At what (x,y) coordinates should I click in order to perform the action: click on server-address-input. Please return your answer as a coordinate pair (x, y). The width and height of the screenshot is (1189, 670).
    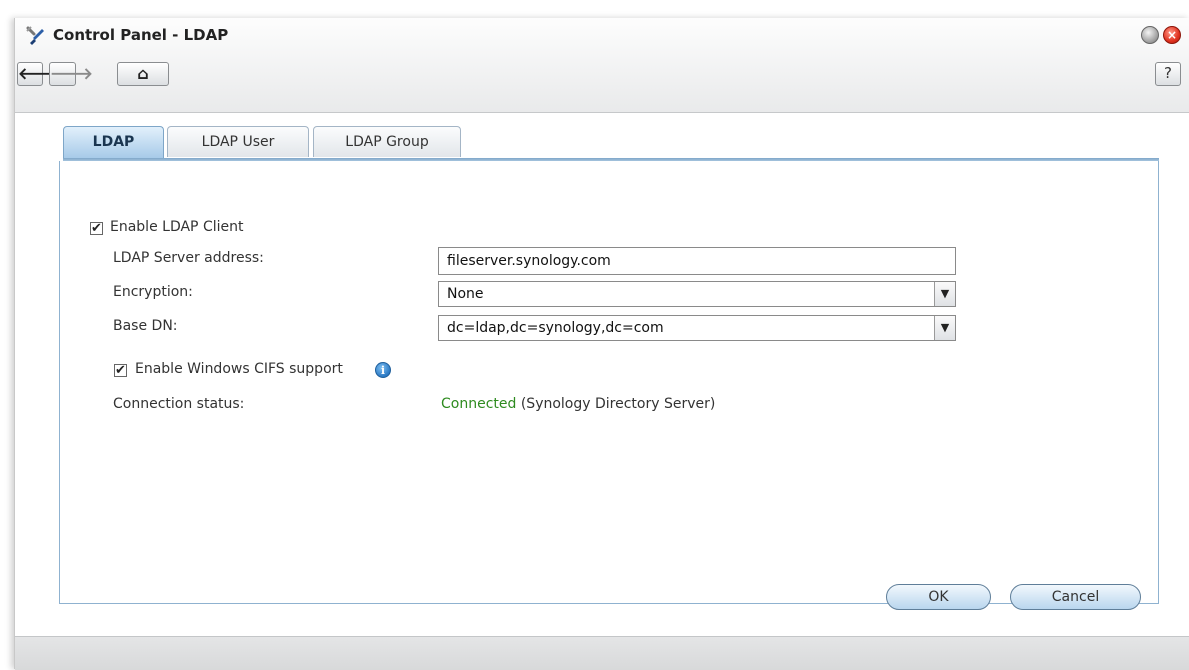
    Looking at the image, I should click on (697, 261).